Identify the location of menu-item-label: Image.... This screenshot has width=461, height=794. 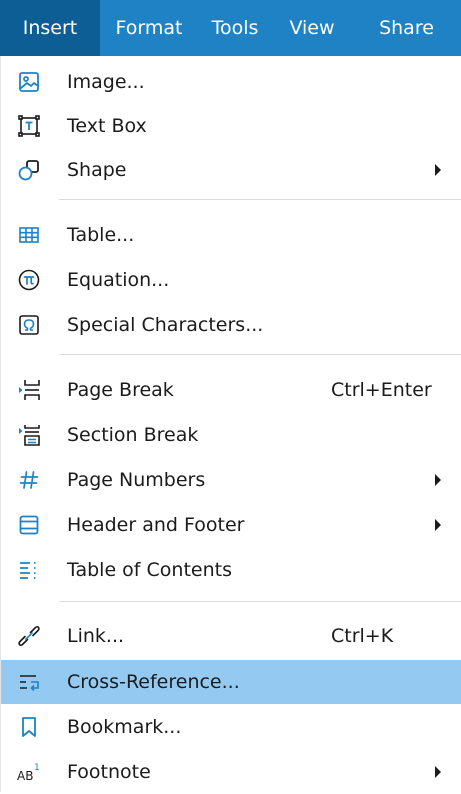
(106, 82).